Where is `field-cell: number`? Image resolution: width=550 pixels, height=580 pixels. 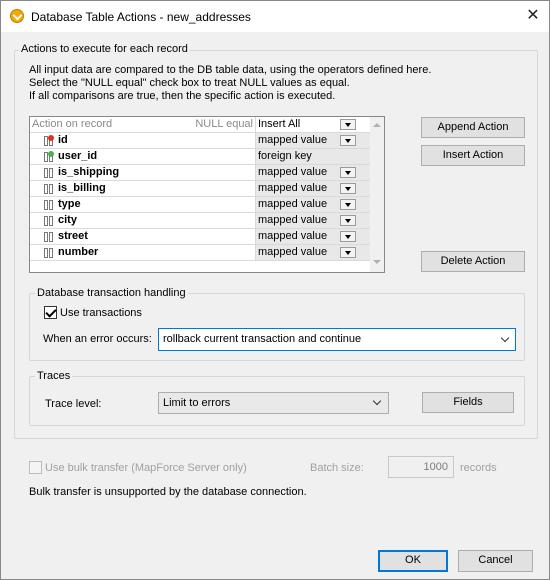
field-cell: number is located at coordinates (143, 253).